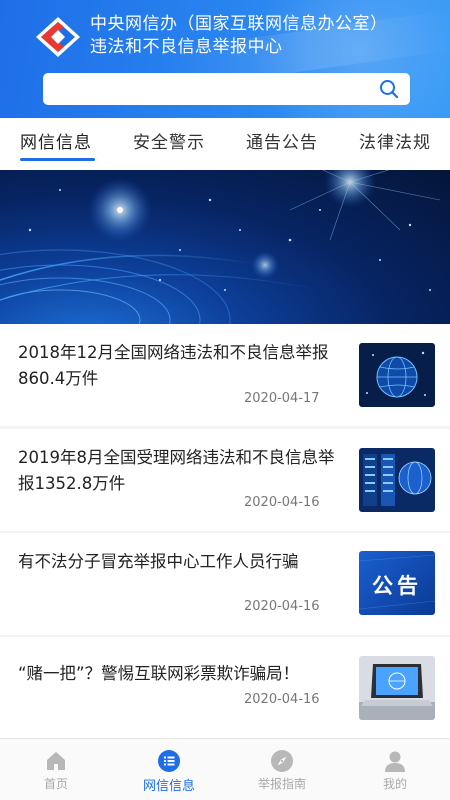 The height and width of the screenshot is (800, 450). I want to click on search-bar, so click(226, 89).